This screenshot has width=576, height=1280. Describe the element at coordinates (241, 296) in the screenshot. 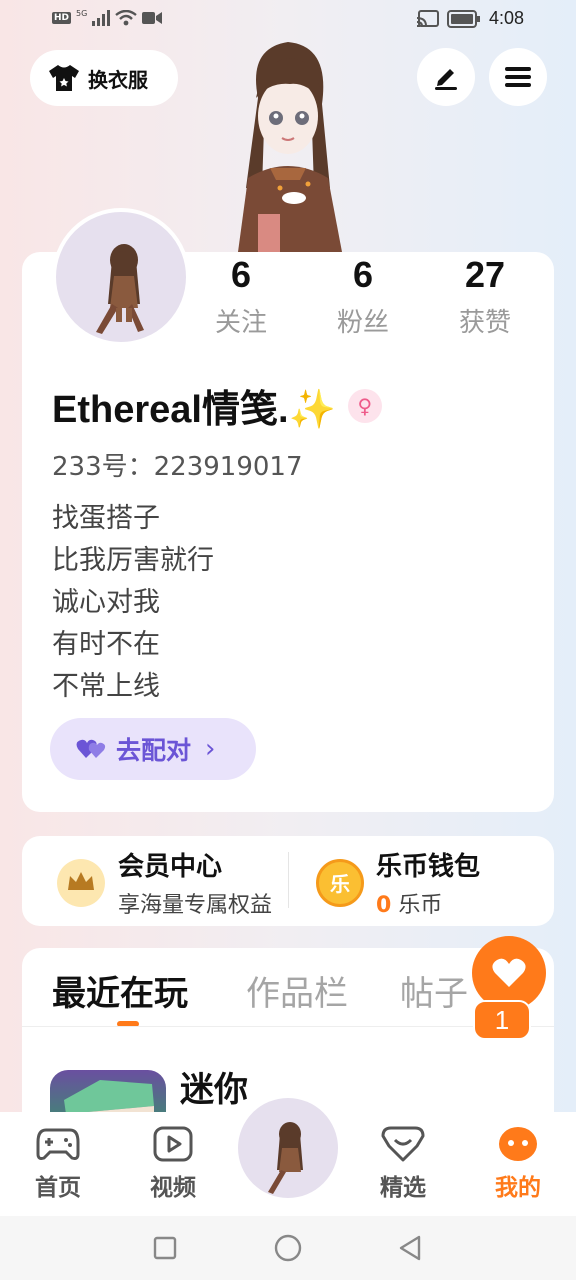

I see `stat-following: 6 关注` at that location.